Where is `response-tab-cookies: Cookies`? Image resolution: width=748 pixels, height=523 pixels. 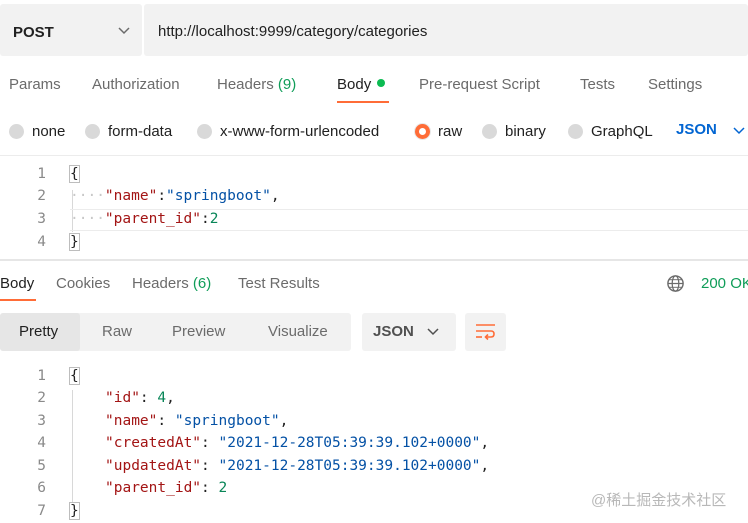 response-tab-cookies: Cookies is located at coordinates (83, 283).